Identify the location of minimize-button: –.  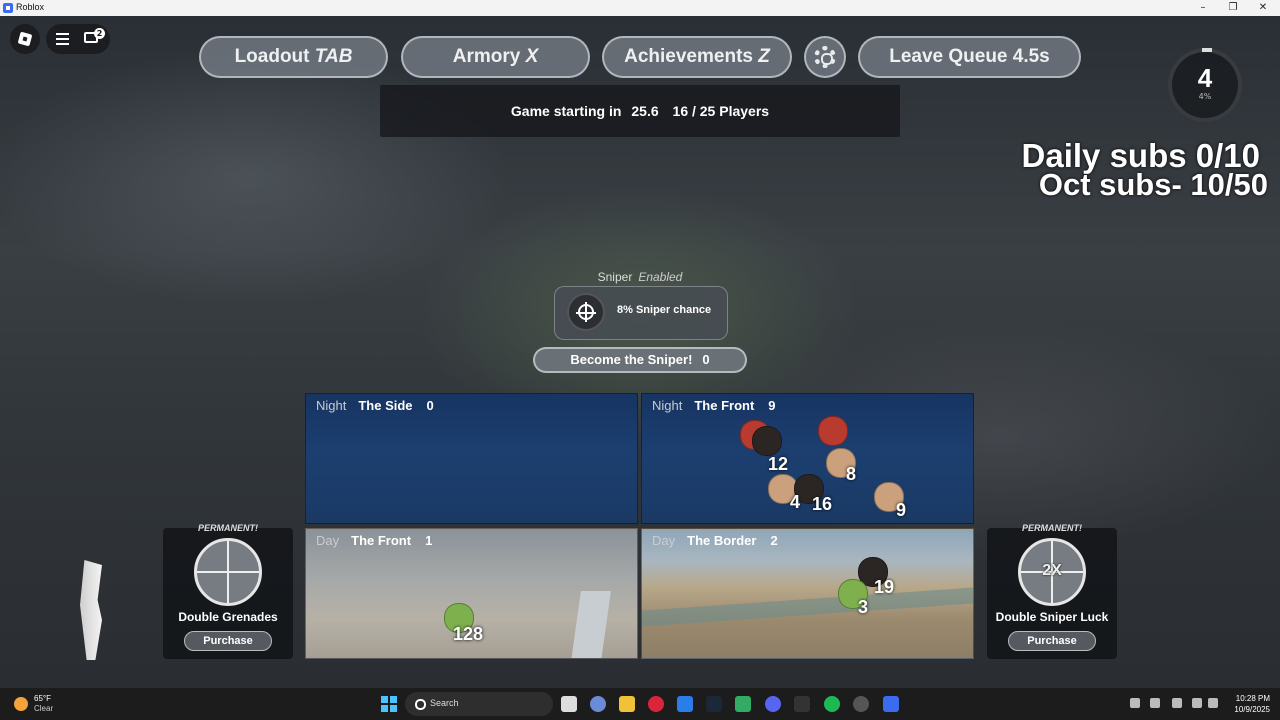
(1203, 8).